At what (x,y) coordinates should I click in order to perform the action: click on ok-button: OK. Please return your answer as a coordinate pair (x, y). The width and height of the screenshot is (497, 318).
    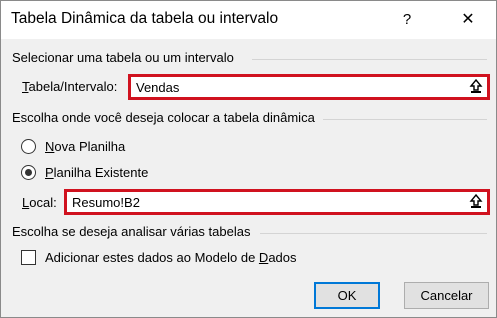
    Looking at the image, I should click on (347, 295).